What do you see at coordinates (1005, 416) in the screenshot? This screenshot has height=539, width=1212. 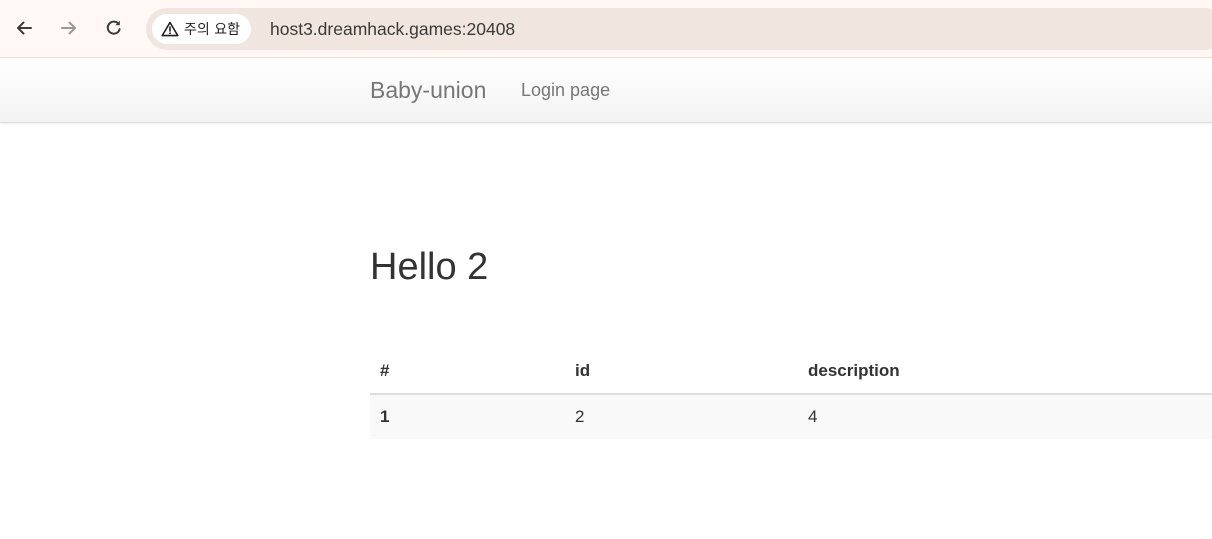 I see `cell-description: 4` at bounding box center [1005, 416].